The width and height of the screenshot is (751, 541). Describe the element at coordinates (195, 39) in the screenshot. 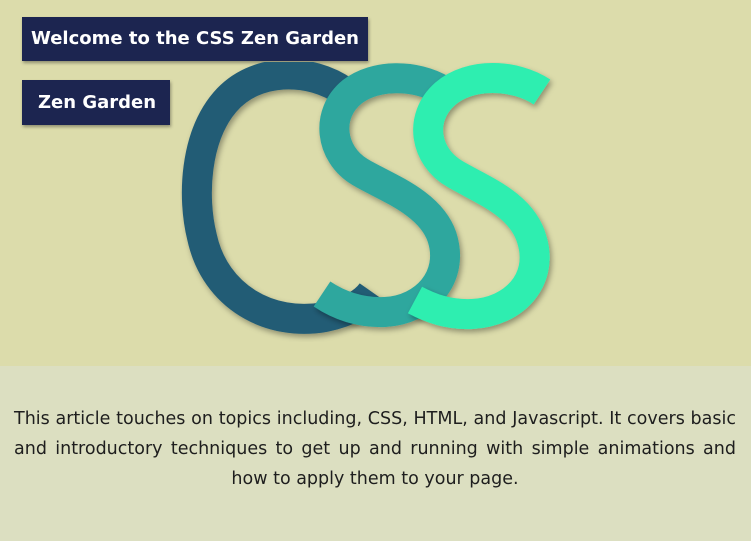

I see `page-title-badge: Welcome to the CSS Zen Garden` at that location.